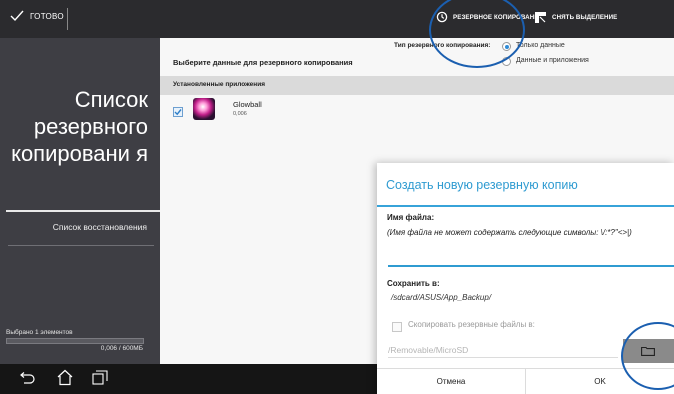 The width and height of the screenshot is (674, 394). What do you see at coordinates (204, 109) in the screenshot?
I see `glowball-app-icon` at bounding box center [204, 109].